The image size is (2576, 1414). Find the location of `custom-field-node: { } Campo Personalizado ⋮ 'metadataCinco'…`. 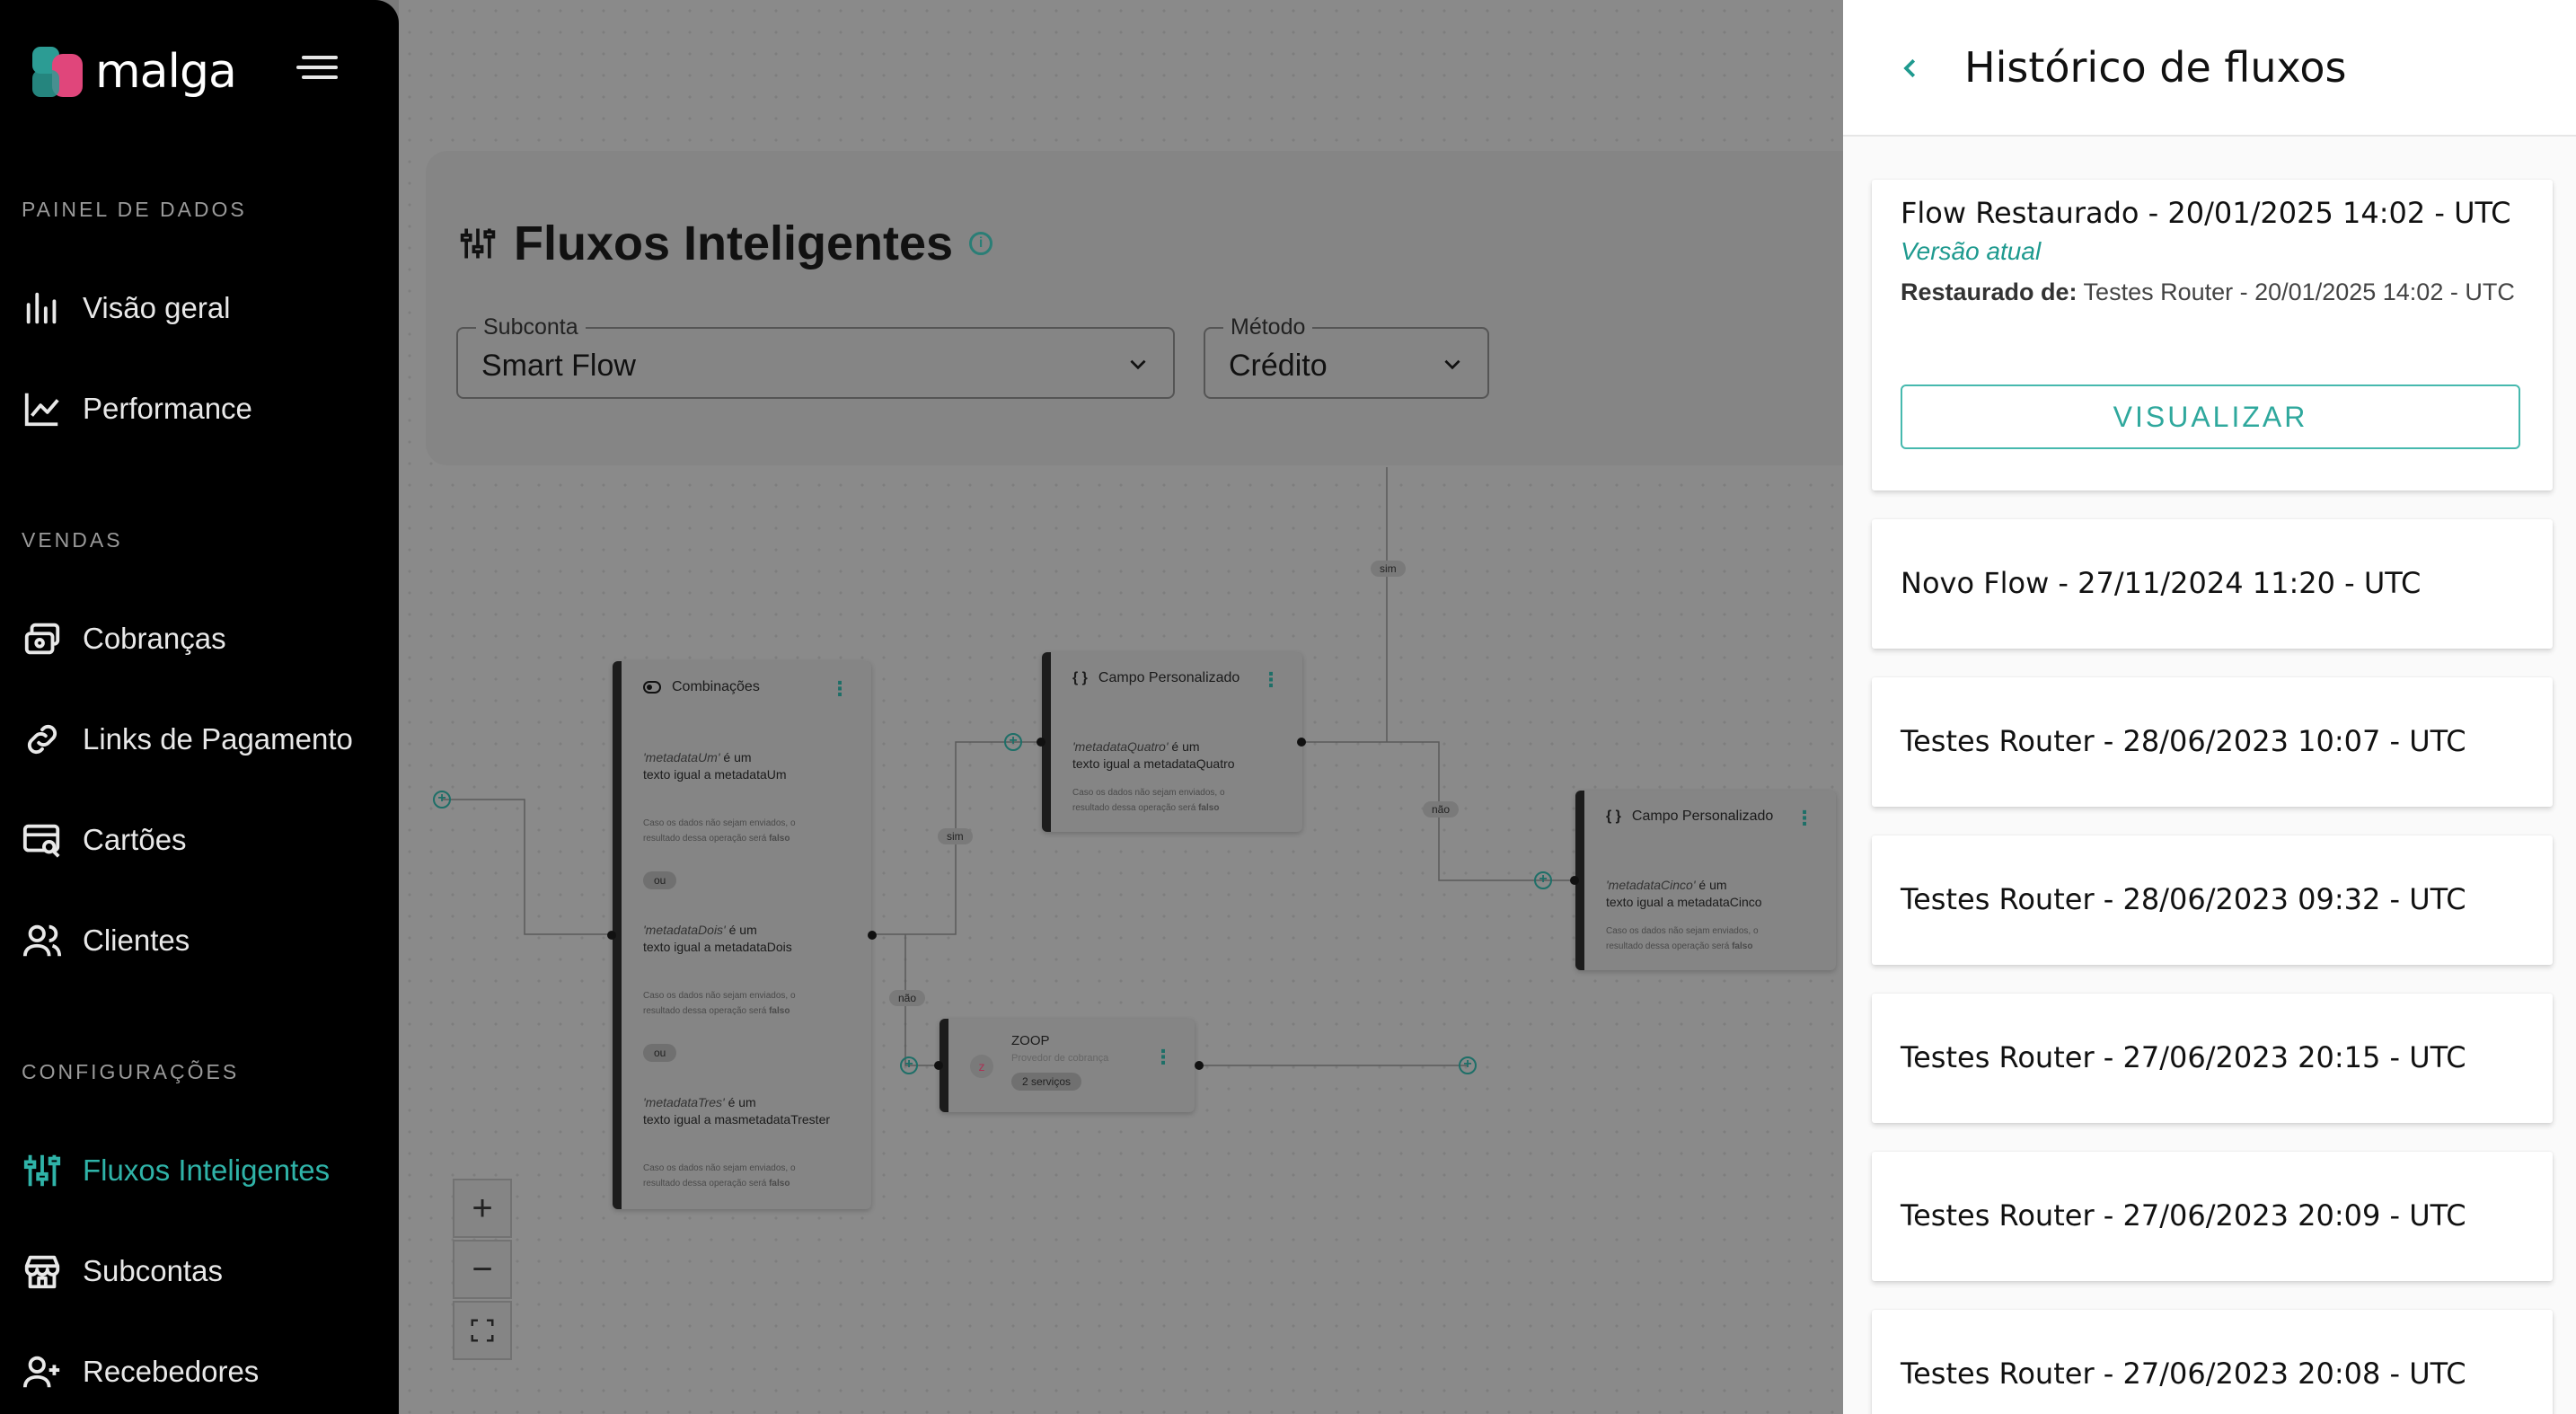

custom-field-node: { } Campo Personalizado ⋮ 'metadataCinco'… is located at coordinates (1705, 880).